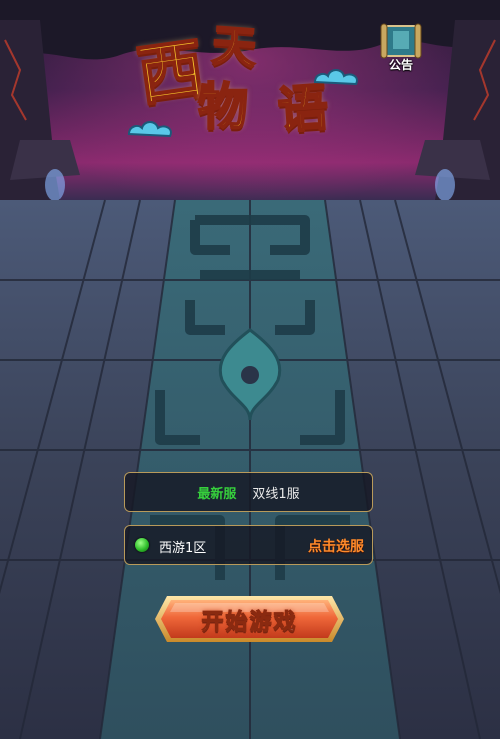 The height and width of the screenshot is (739, 500). What do you see at coordinates (233, 48) in the screenshot?
I see `logo-char-2: 天` at bounding box center [233, 48].